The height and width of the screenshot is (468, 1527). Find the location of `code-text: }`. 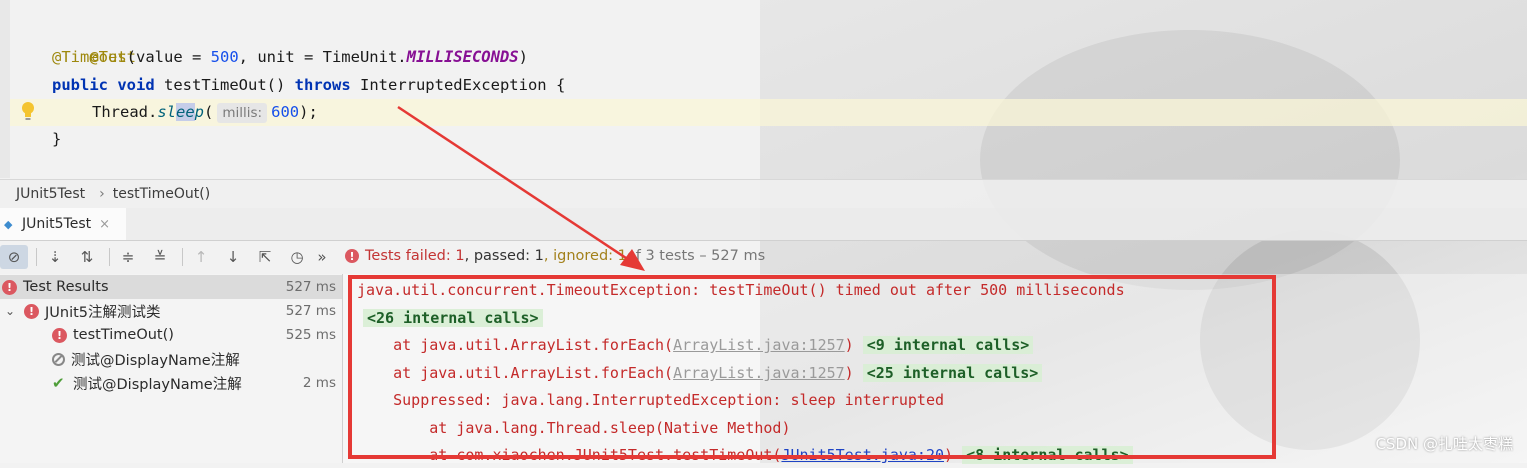

code-text: } is located at coordinates (57, 139).